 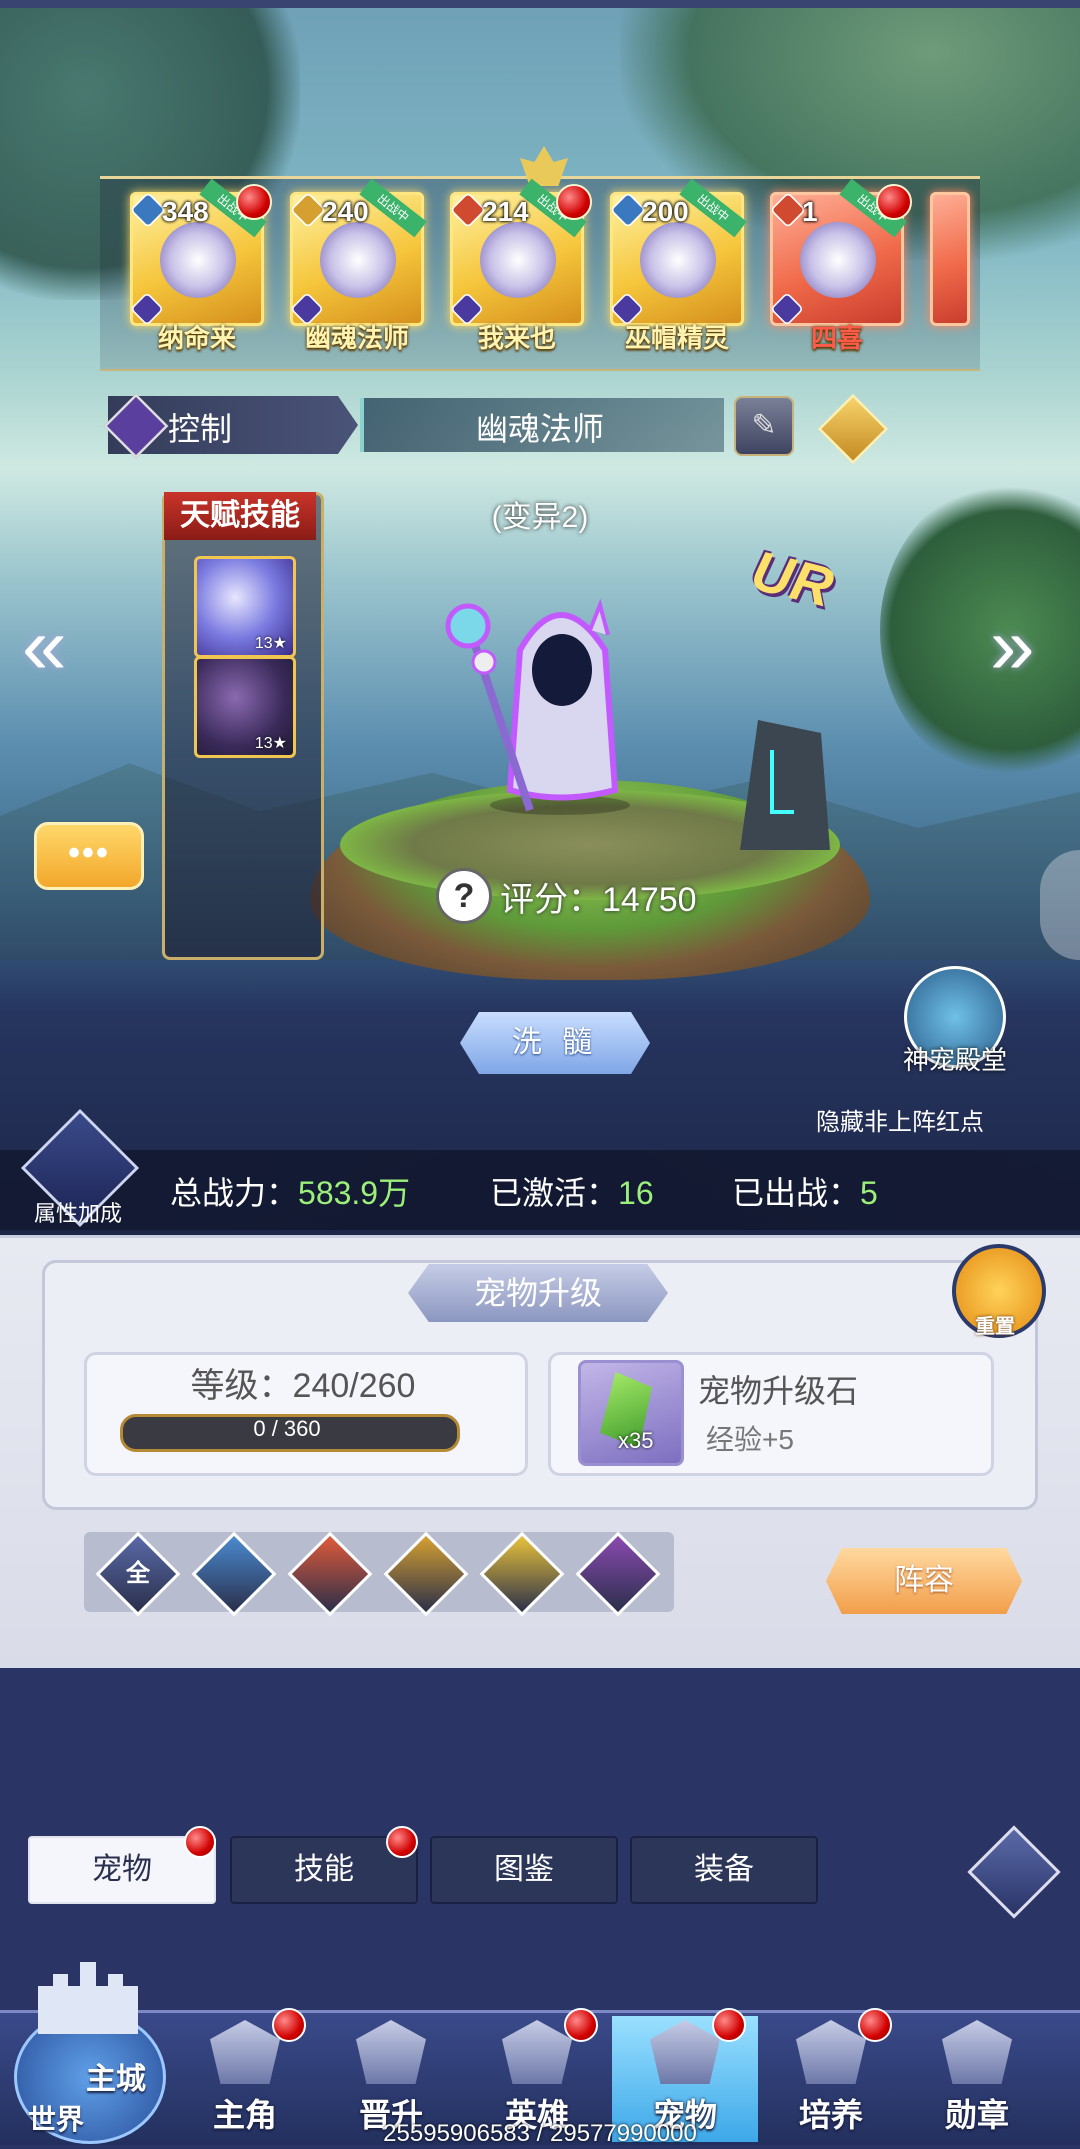 I want to click on score-help-icon: ?, so click(x=464, y=896).